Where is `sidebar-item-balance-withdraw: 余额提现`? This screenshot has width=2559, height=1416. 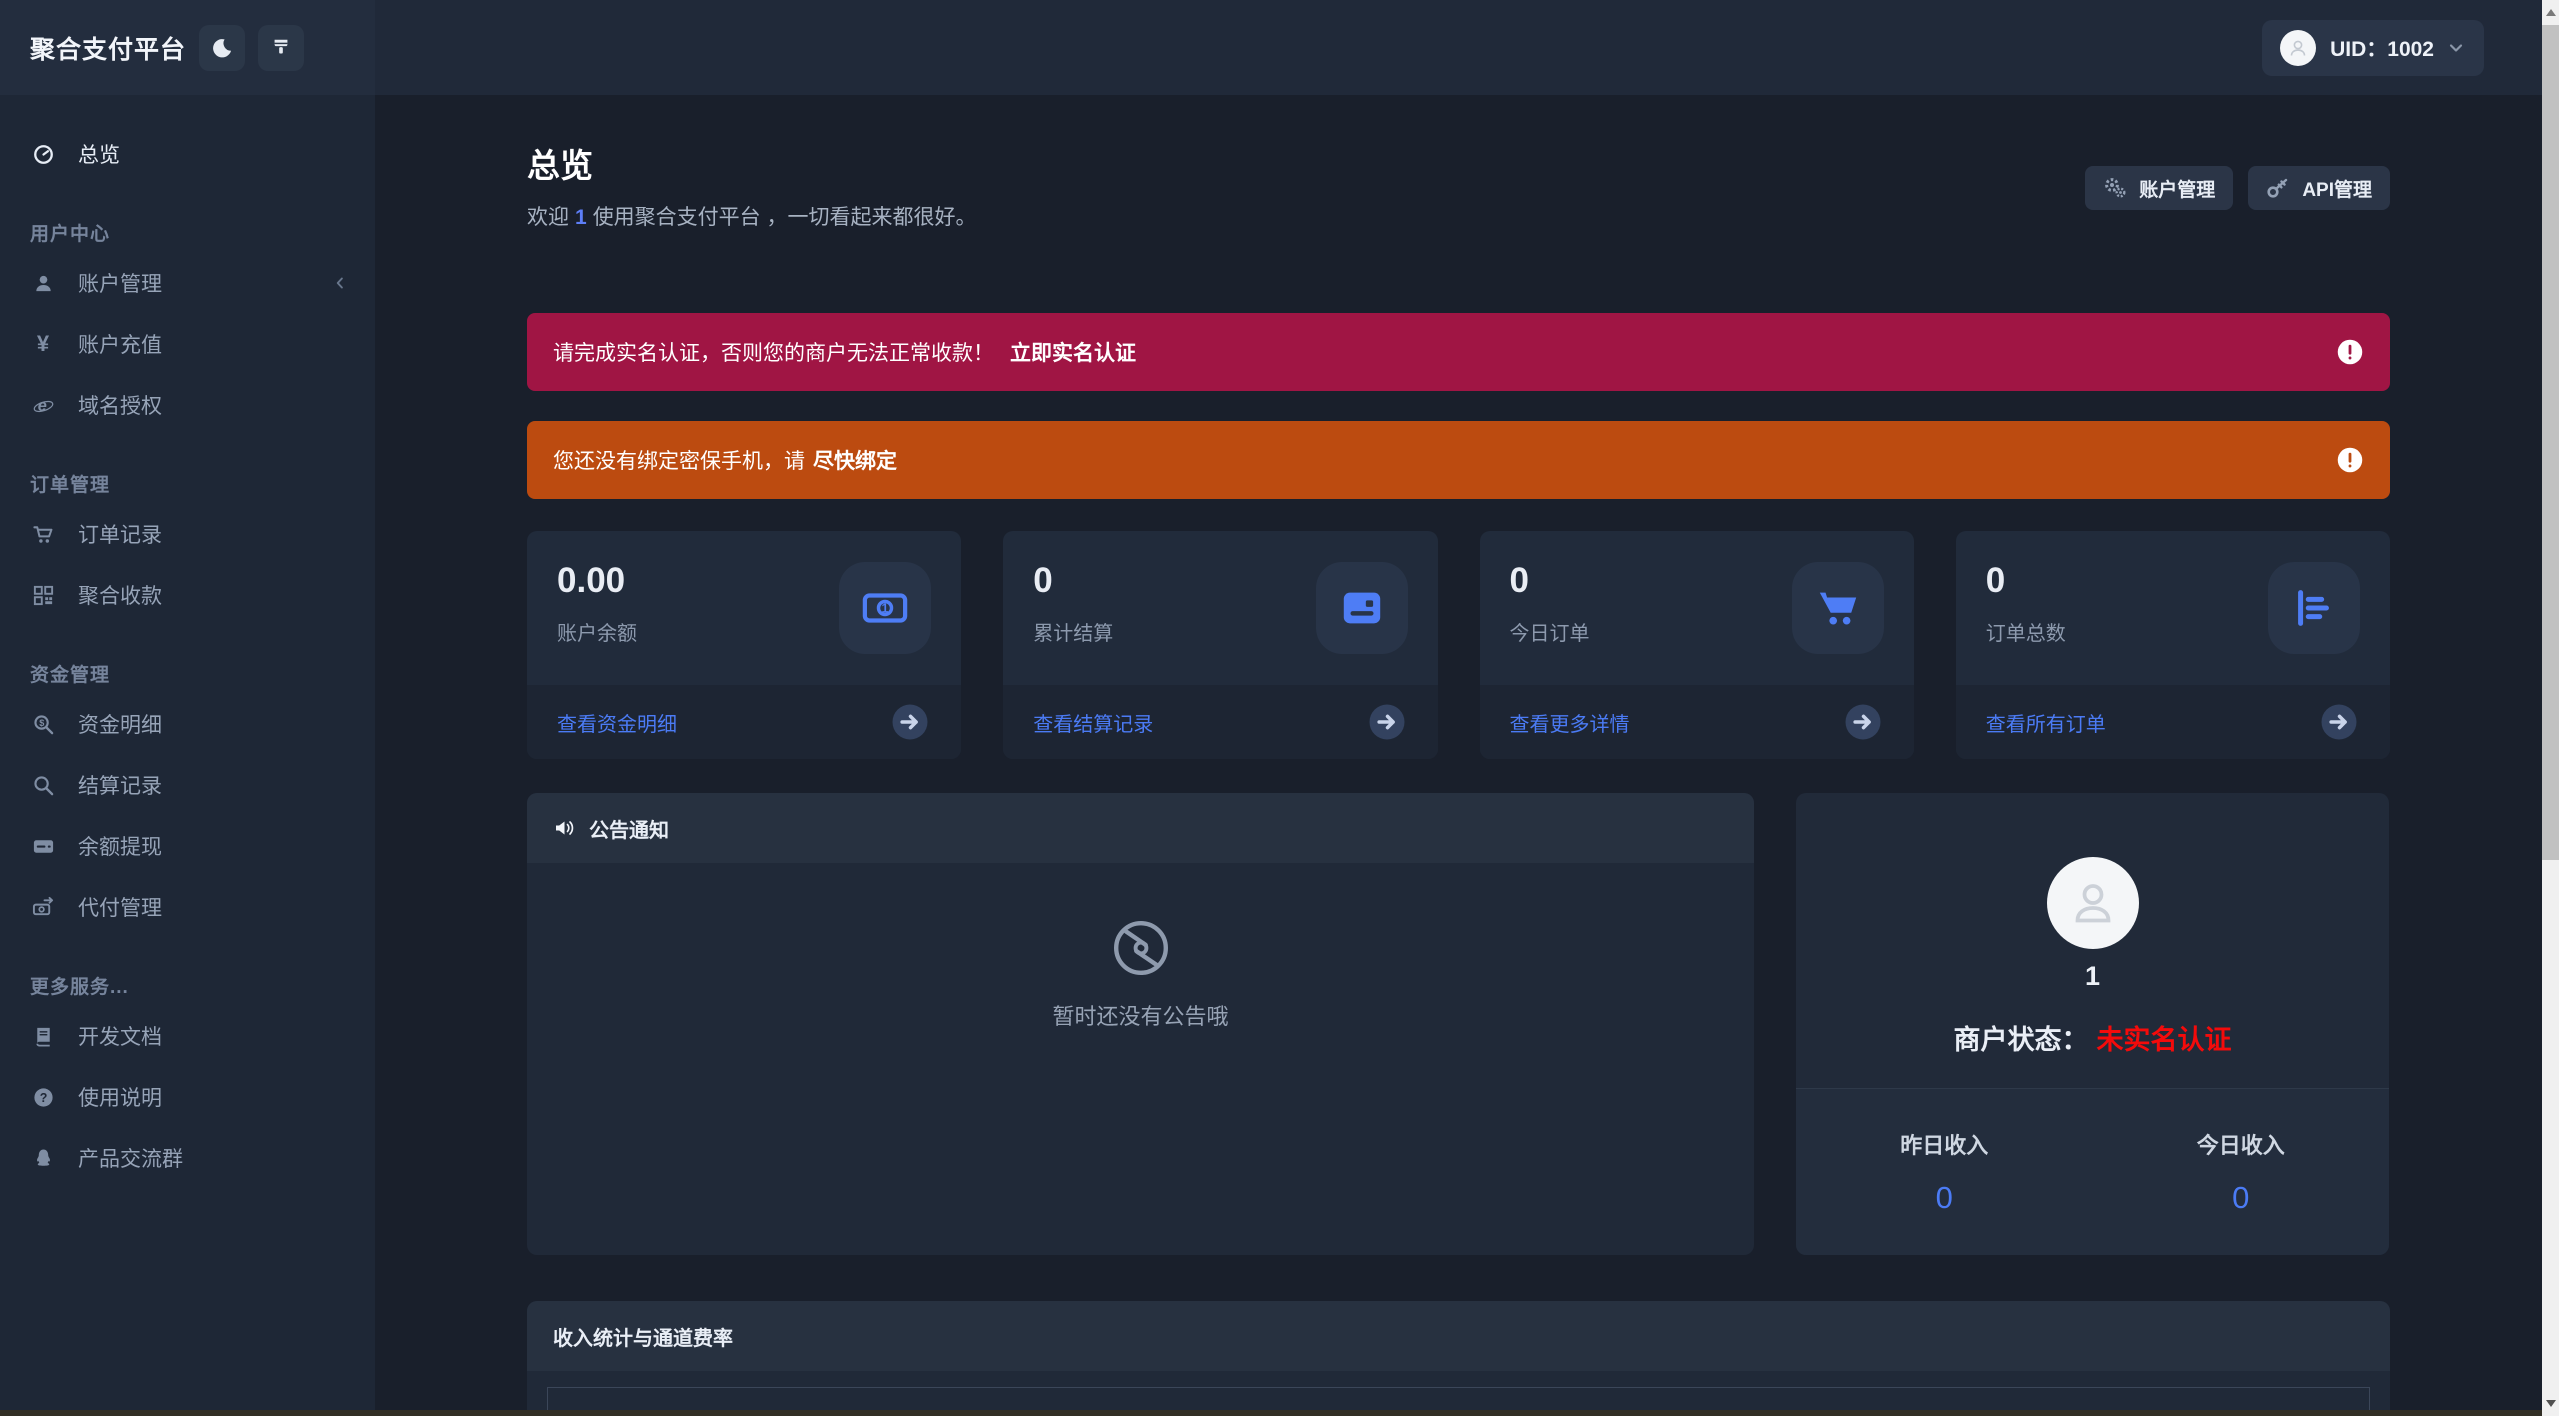 sidebar-item-balance-withdraw: 余额提现 is located at coordinates (187, 846).